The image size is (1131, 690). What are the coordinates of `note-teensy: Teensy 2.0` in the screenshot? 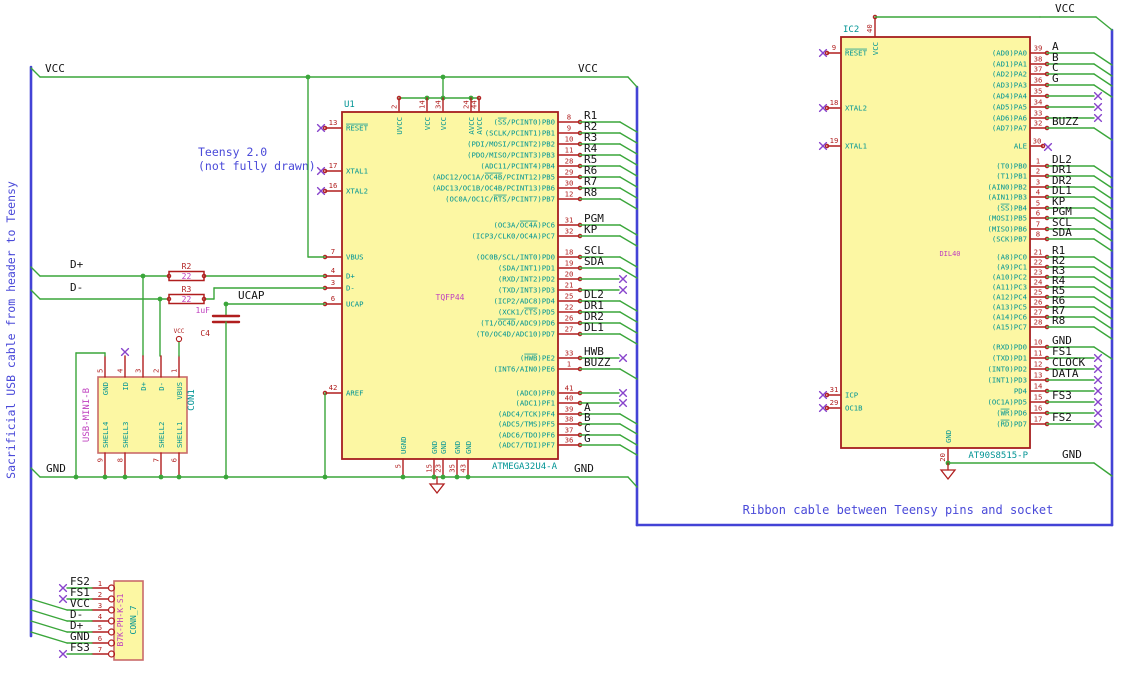 It's located at (232, 152).